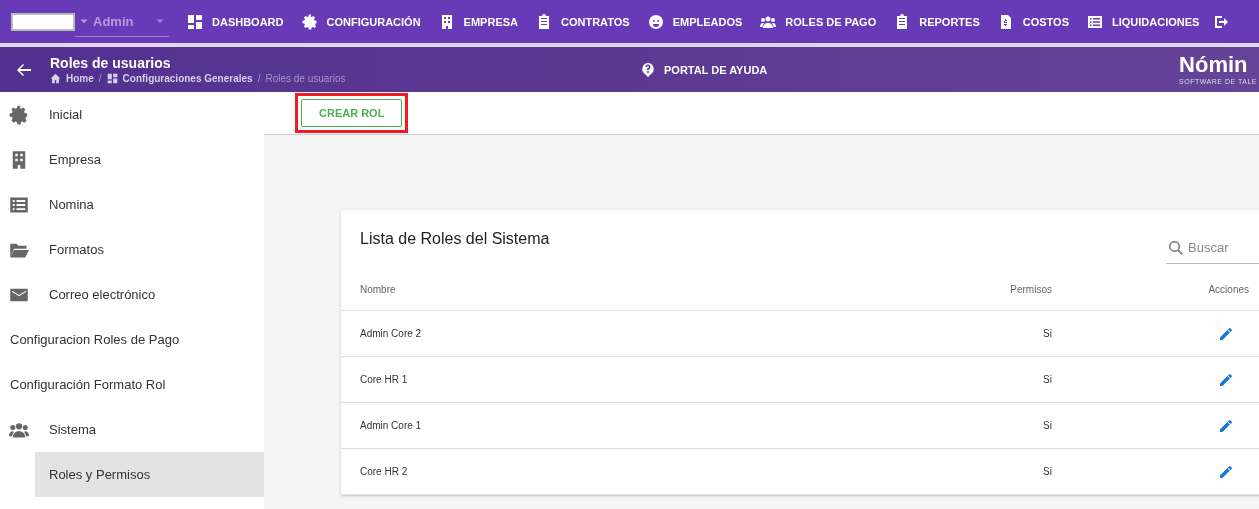 This screenshot has width=1259, height=509. I want to click on clipboard-icon, so click(544, 21).